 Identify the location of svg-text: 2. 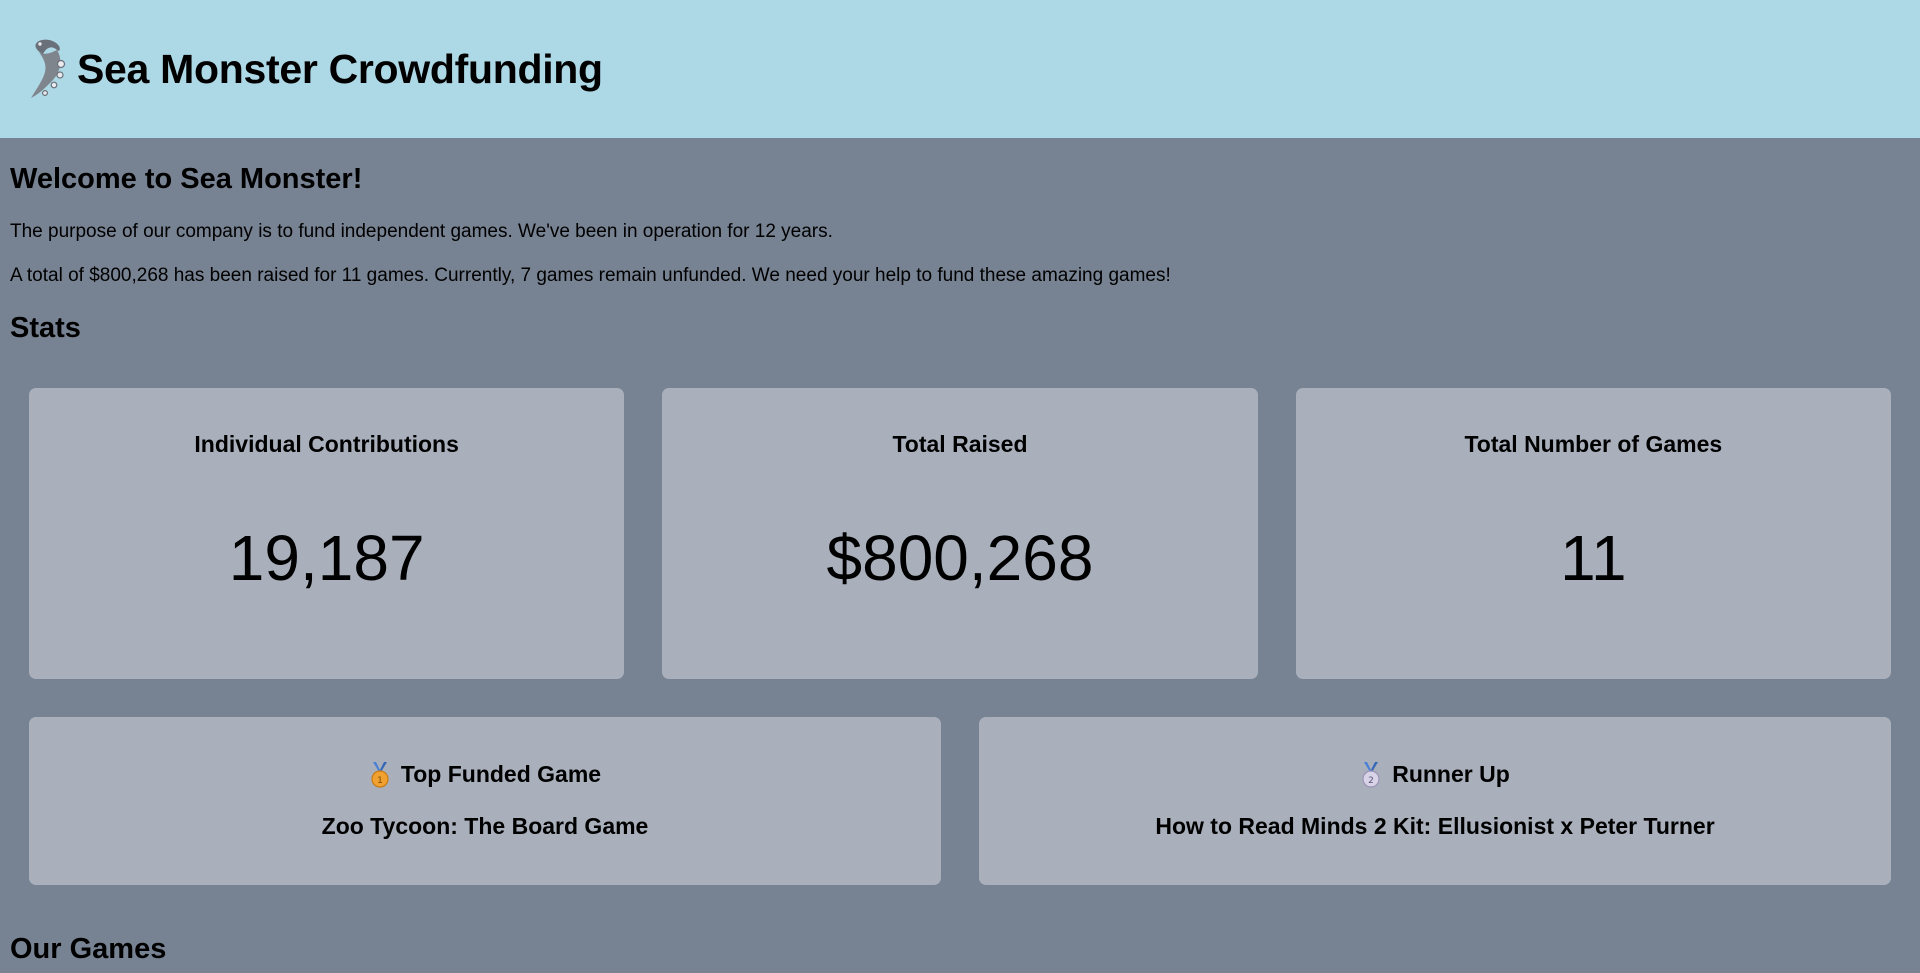
(1371, 781).